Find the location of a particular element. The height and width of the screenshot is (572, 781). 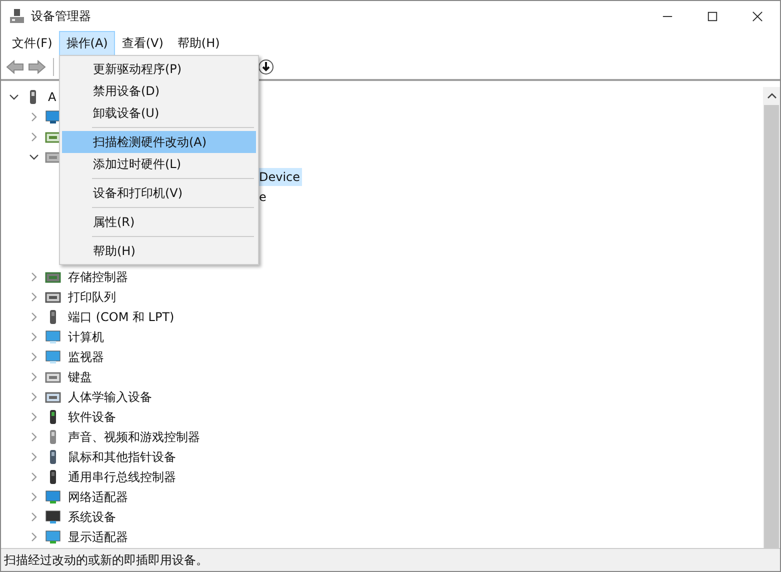

menu-item: 添加过时硬件(L) is located at coordinates (159, 164).